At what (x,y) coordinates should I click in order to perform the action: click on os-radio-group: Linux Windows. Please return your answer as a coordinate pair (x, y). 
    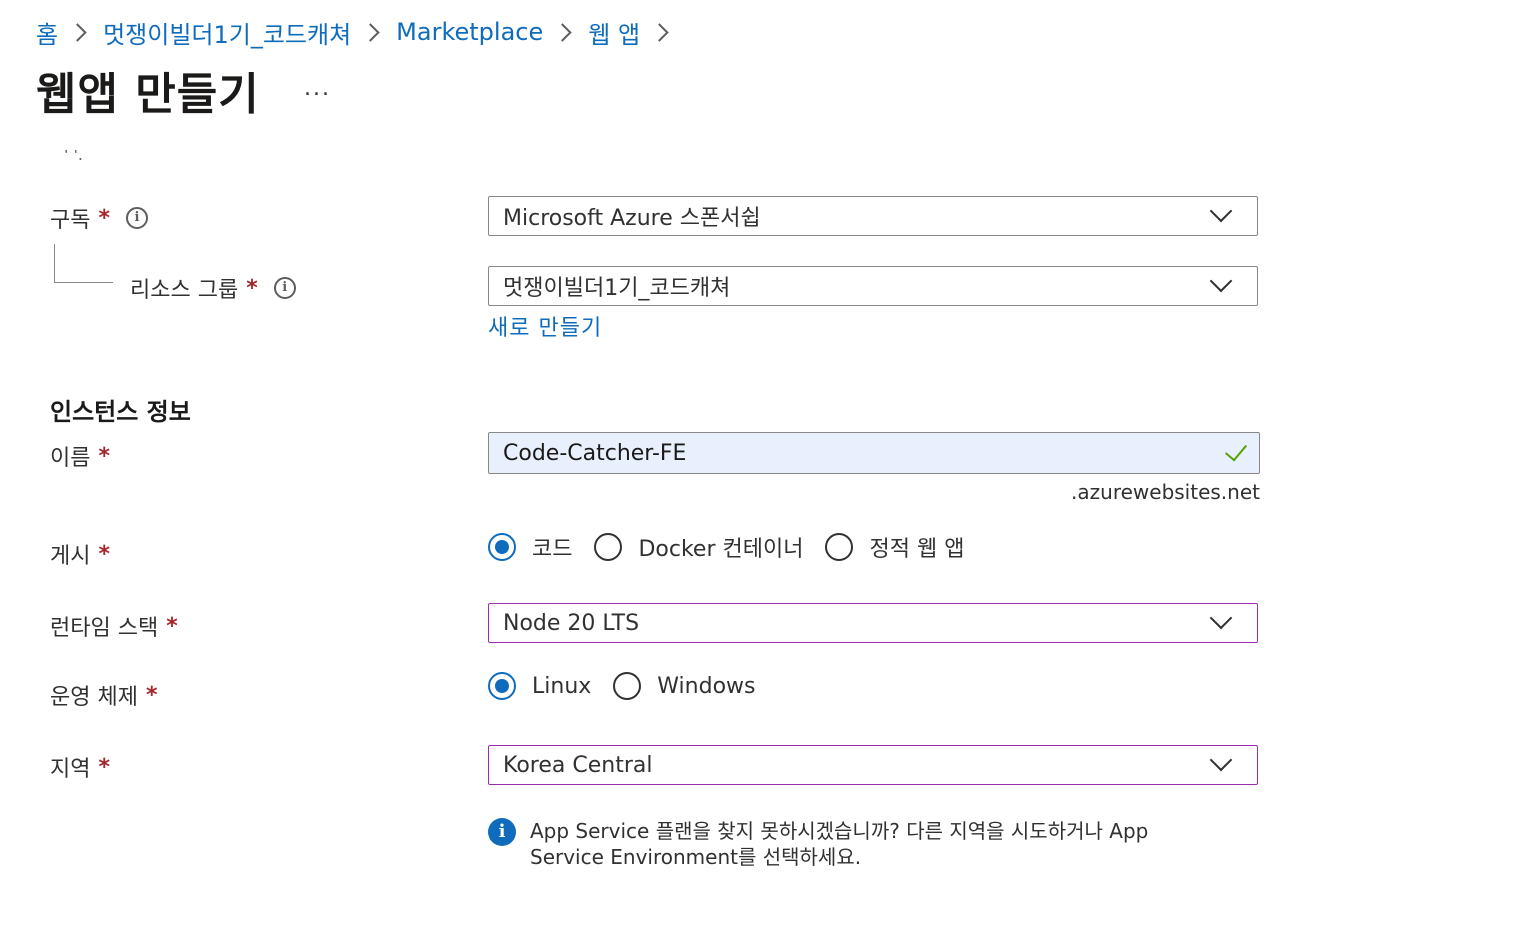
    Looking at the image, I should click on (633, 686).